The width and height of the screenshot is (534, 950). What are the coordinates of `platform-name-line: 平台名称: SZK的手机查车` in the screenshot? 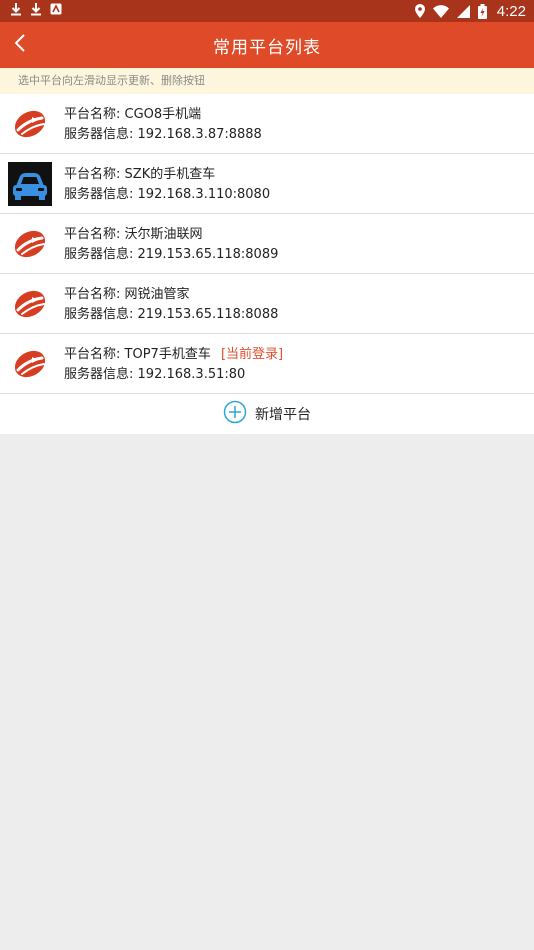 It's located at (167, 175).